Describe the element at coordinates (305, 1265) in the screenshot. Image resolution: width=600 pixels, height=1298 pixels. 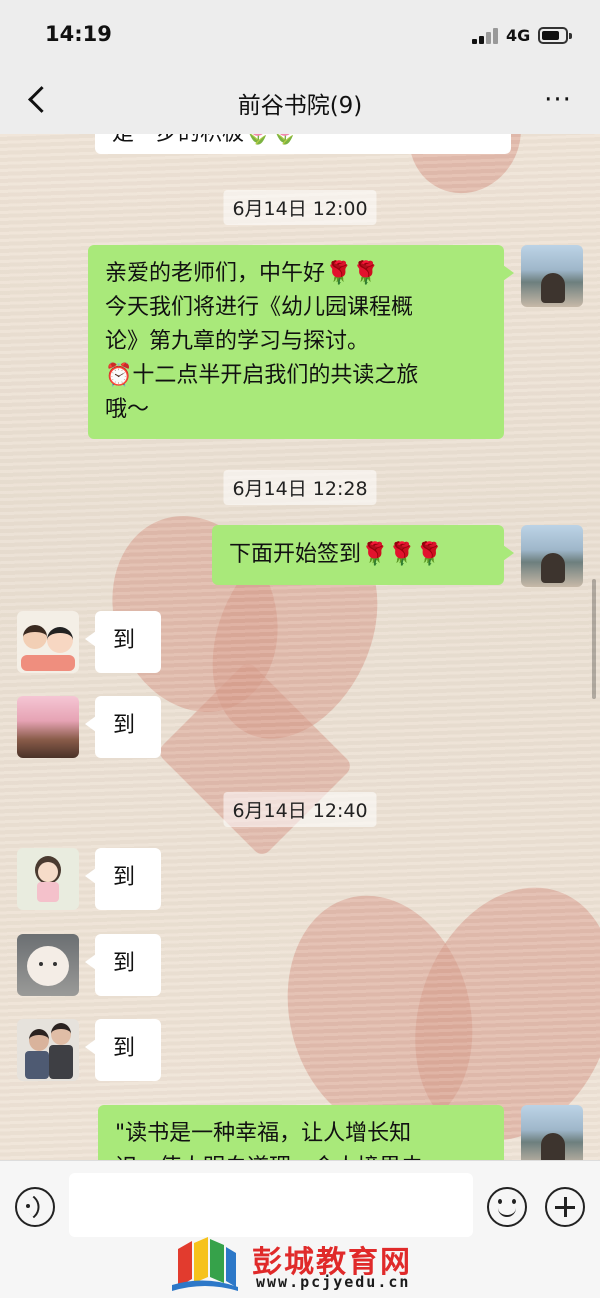
I see `watermark: 彭城教育网 www.pcjyedu.cn` at that location.